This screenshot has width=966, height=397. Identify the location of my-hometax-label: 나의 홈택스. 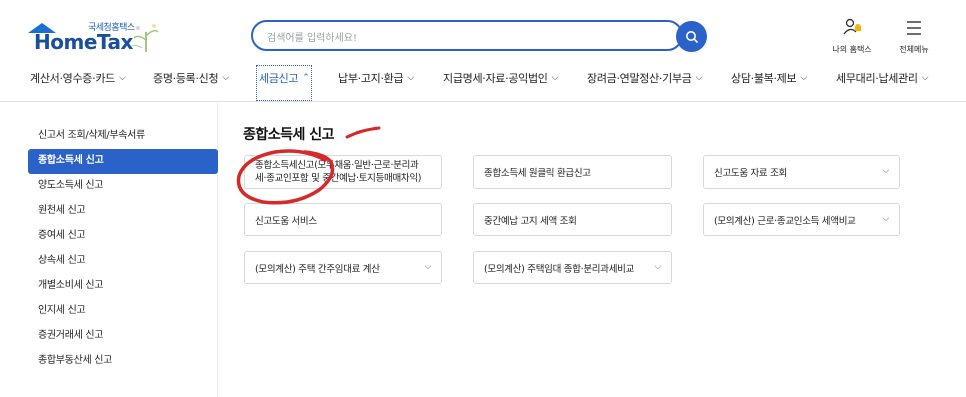
(852, 49).